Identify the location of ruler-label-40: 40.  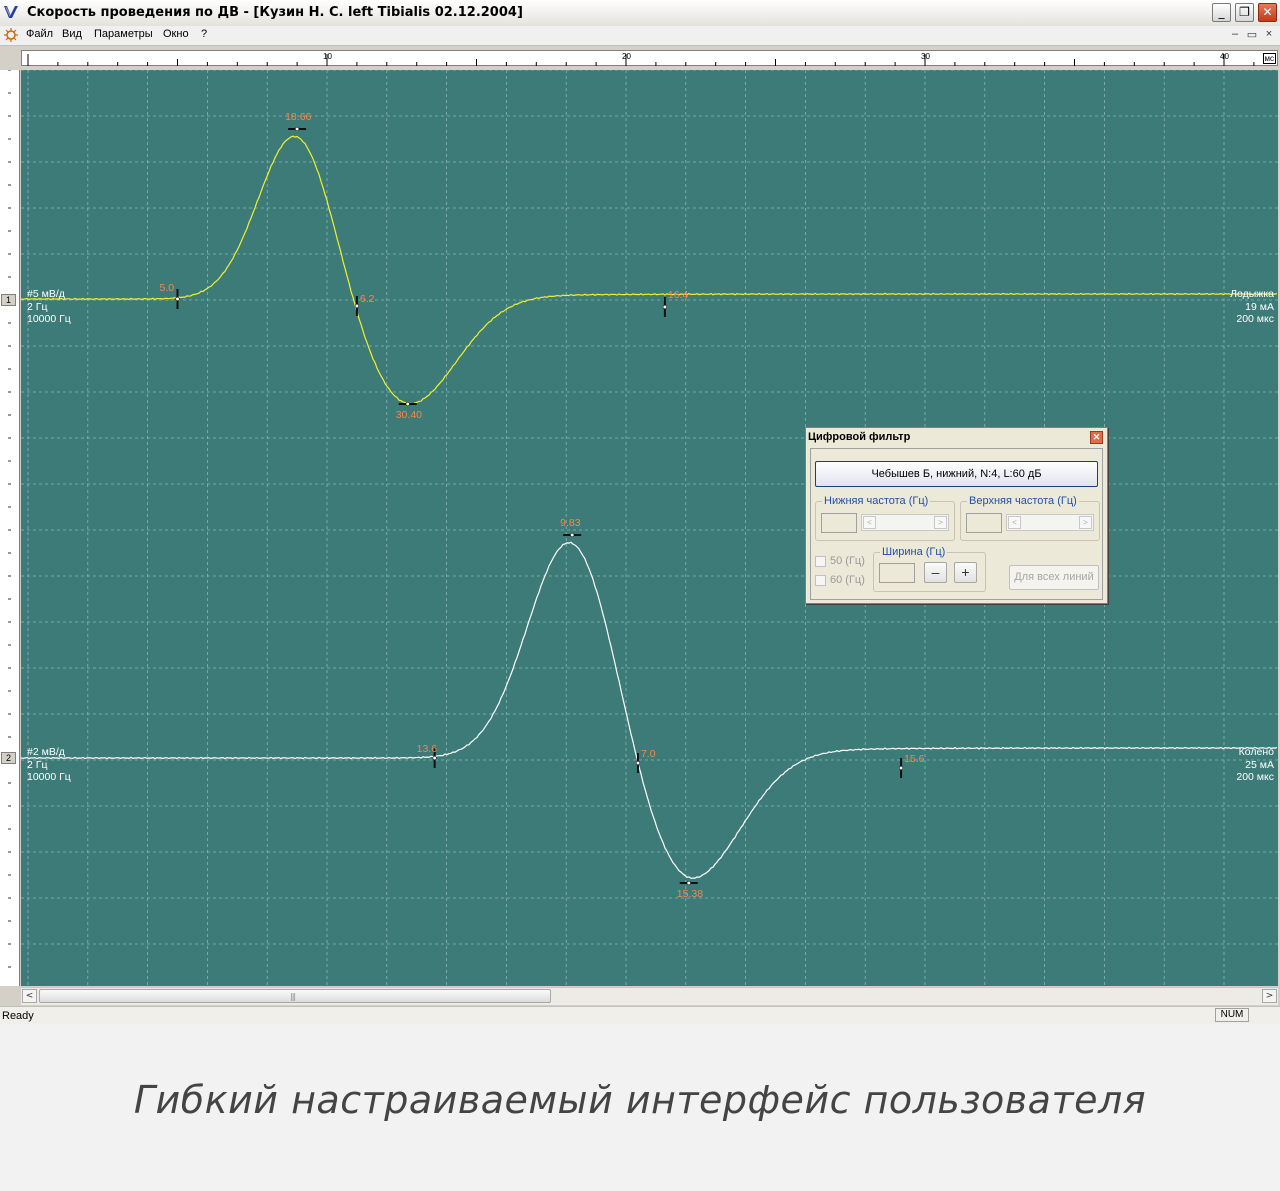
(1224, 56).